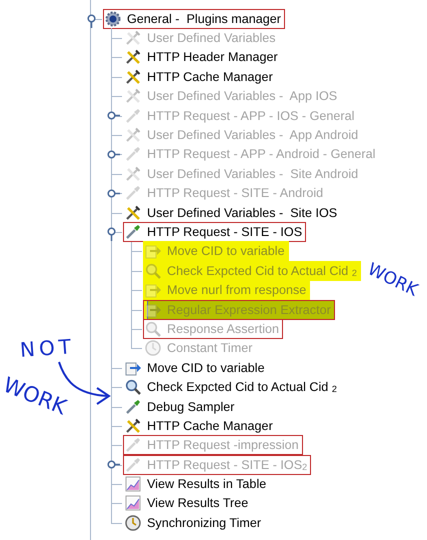 The width and height of the screenshot is (427, 540). Describe the element at coordinates (199, 348) in the screenshot. I see `tree-item: Constant Timer` at that location.